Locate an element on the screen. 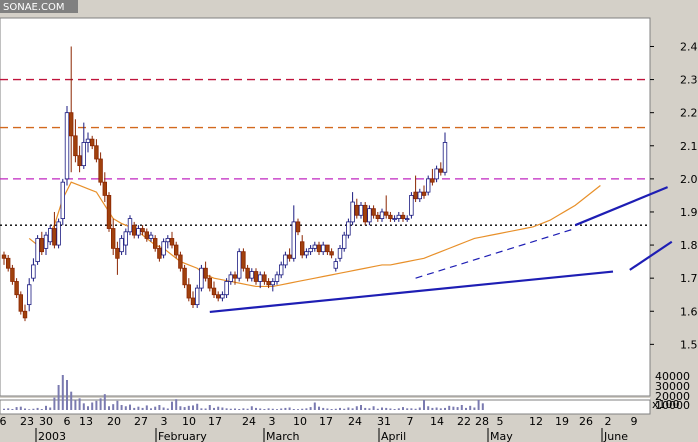 Image resolution: width=698 pixels, height=442 pixels. price-tick-label: 2.1 is located at coordinates (689, 146).